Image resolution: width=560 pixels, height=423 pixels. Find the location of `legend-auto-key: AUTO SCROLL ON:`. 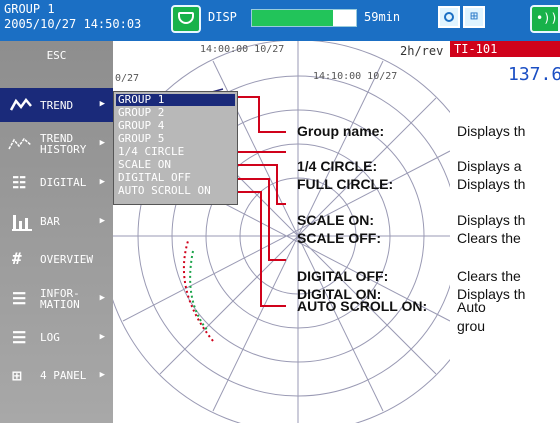

legend-auto-key: AUTO SCROLL ON: is located at coordinates (362, 306).